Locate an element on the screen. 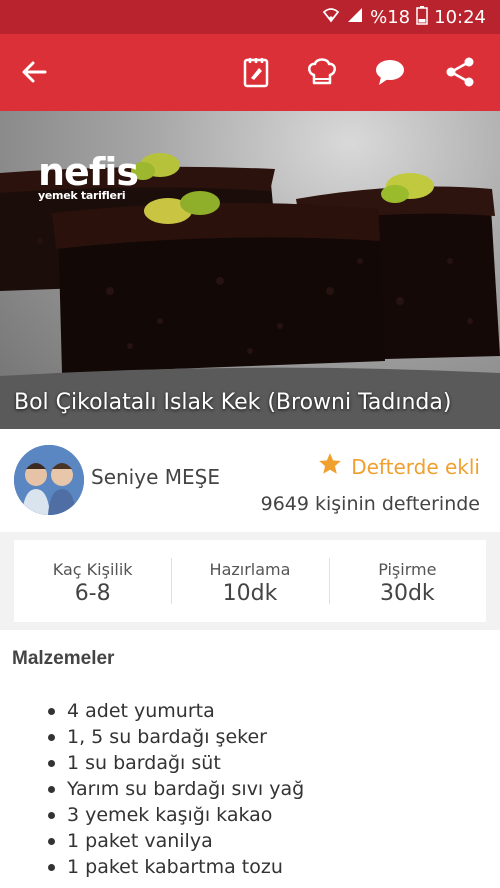 The height and width of the screenshot is (888, 500). favorite-count: 9649 kişinin defterinde is located at coordinates (370, 504).